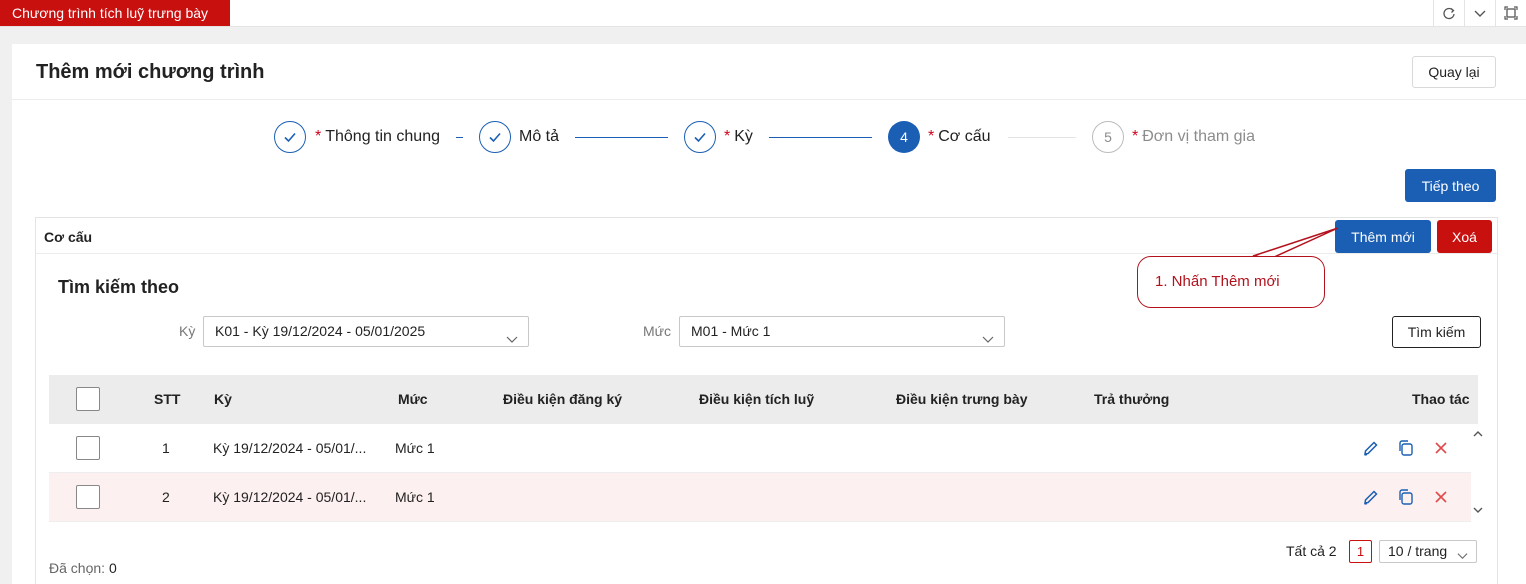 The width and height of the screenshot is (1526, 584). Describe the element at coordinates (187, 331) in the screenshot. I see `period-filter-label: Kỳ` at that location.